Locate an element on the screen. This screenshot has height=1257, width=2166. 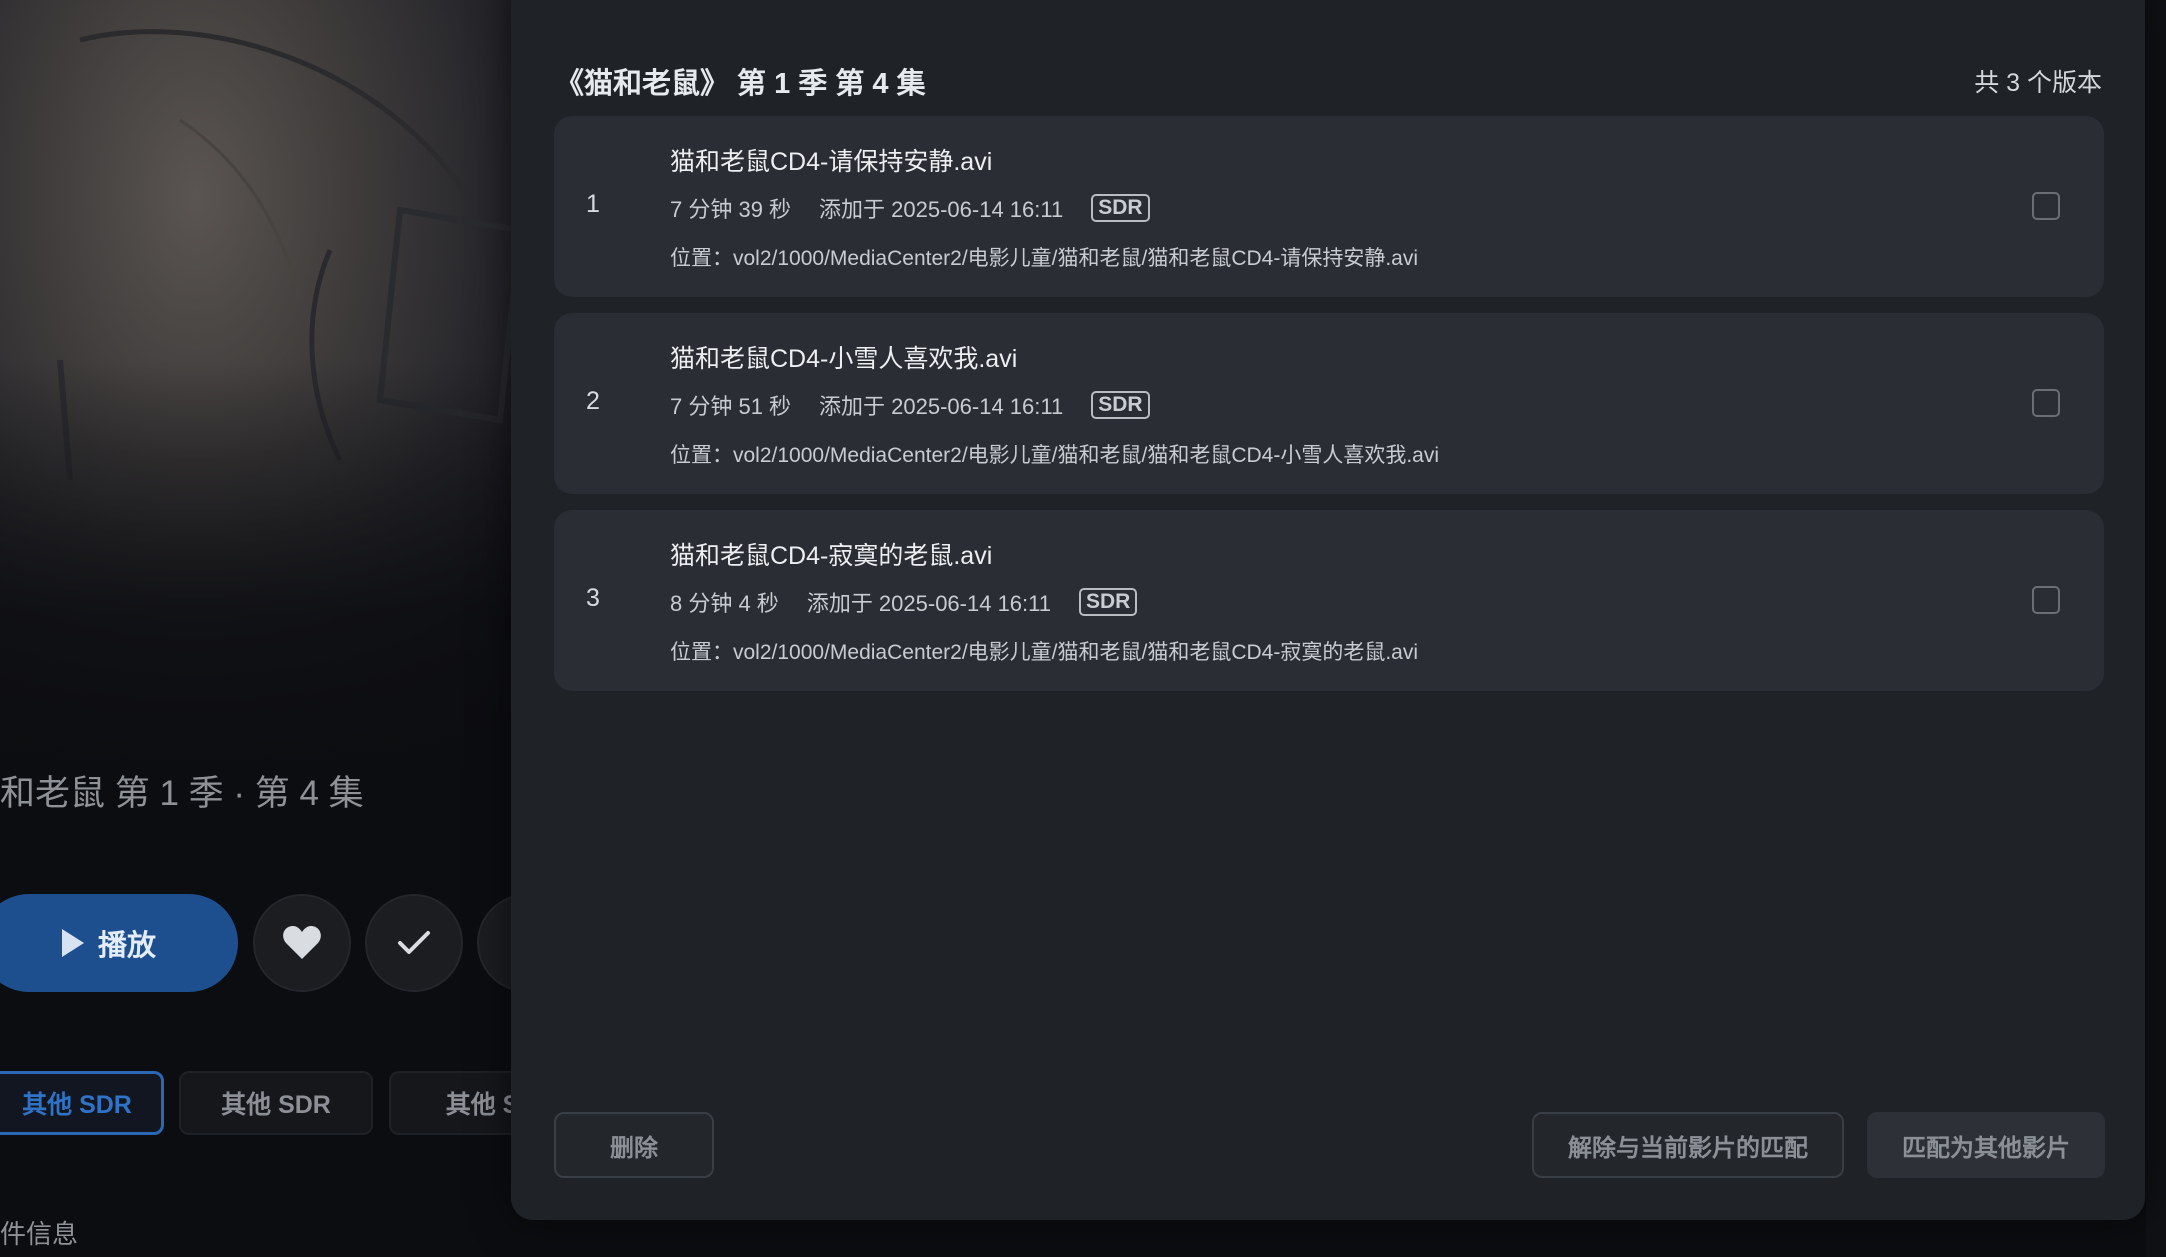
favorite-button is located at coordinates (302, 943).